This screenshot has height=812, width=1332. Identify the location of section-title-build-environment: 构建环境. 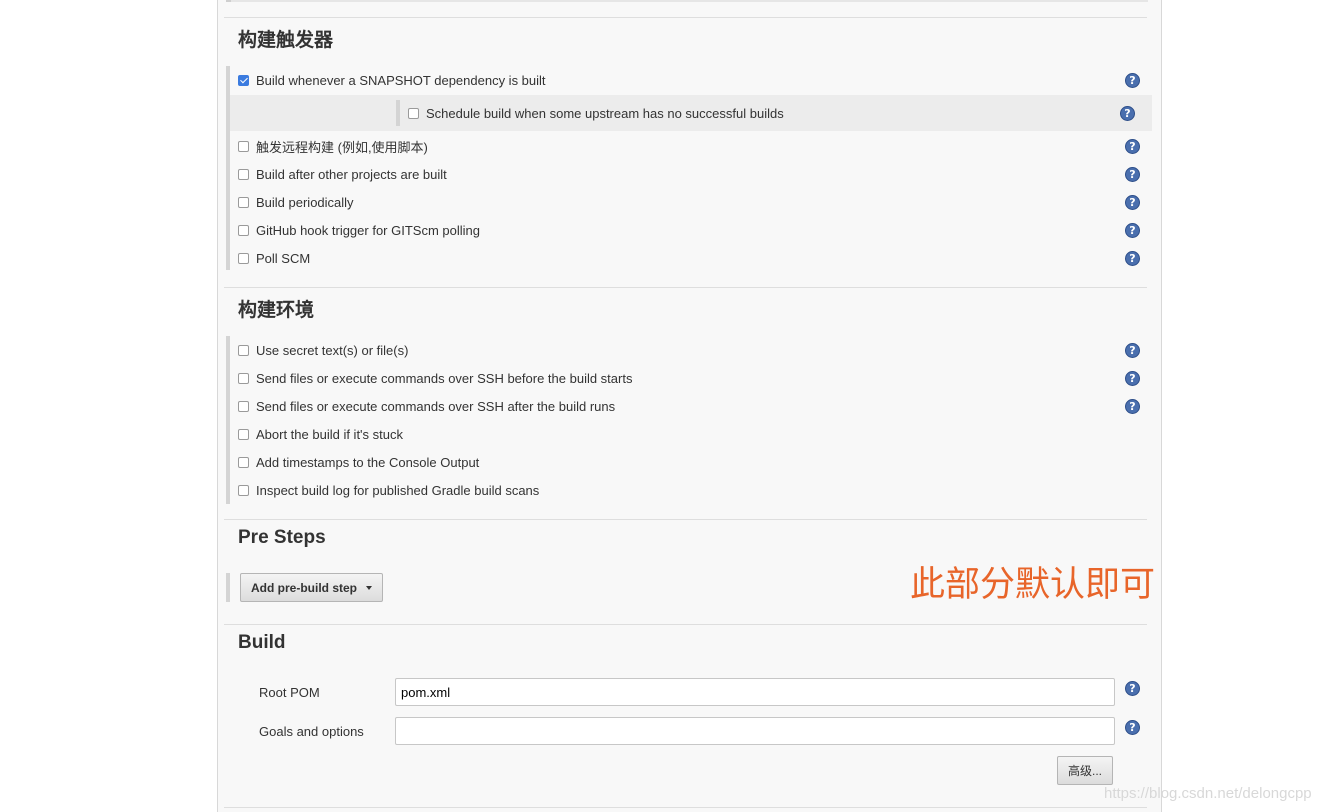
(276, 310).